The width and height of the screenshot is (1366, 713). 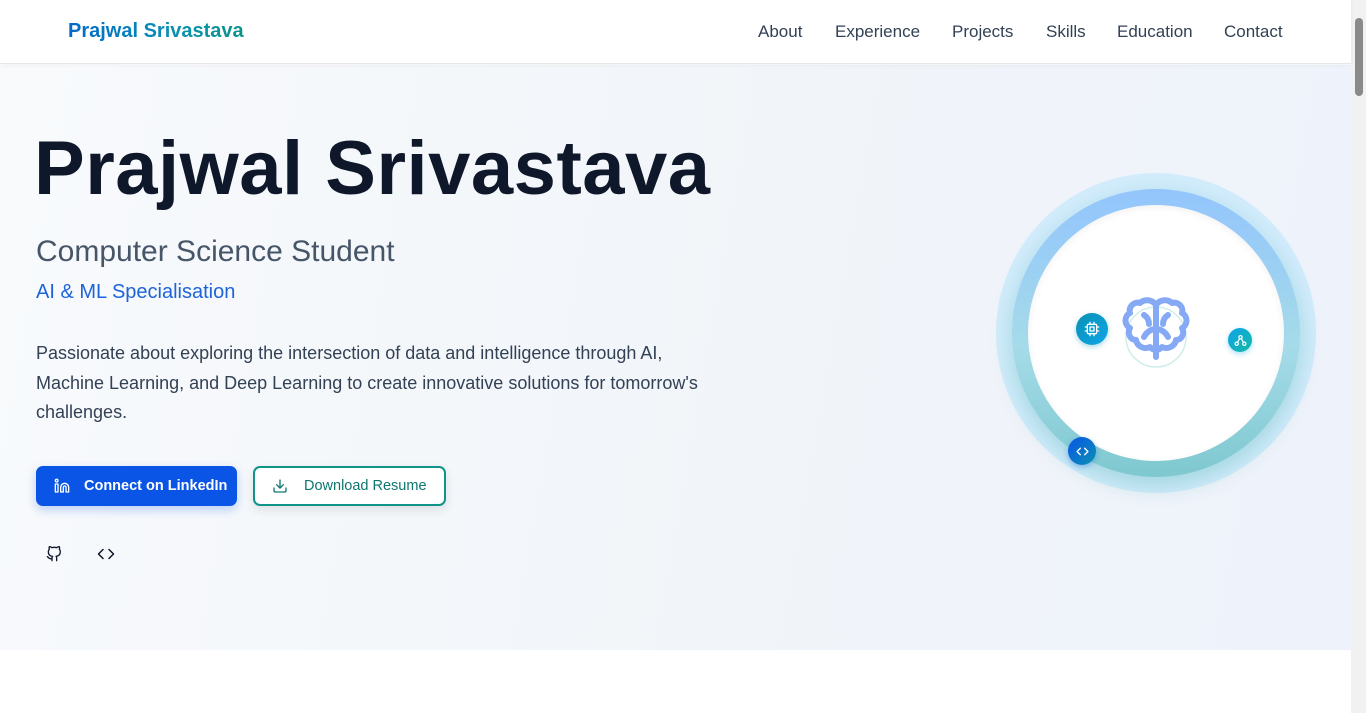 What do you see at coordinates (372, 168) in the screenshot?
I see `hero-title: Prajwal Srivastava` at bounding box center [372, 168].